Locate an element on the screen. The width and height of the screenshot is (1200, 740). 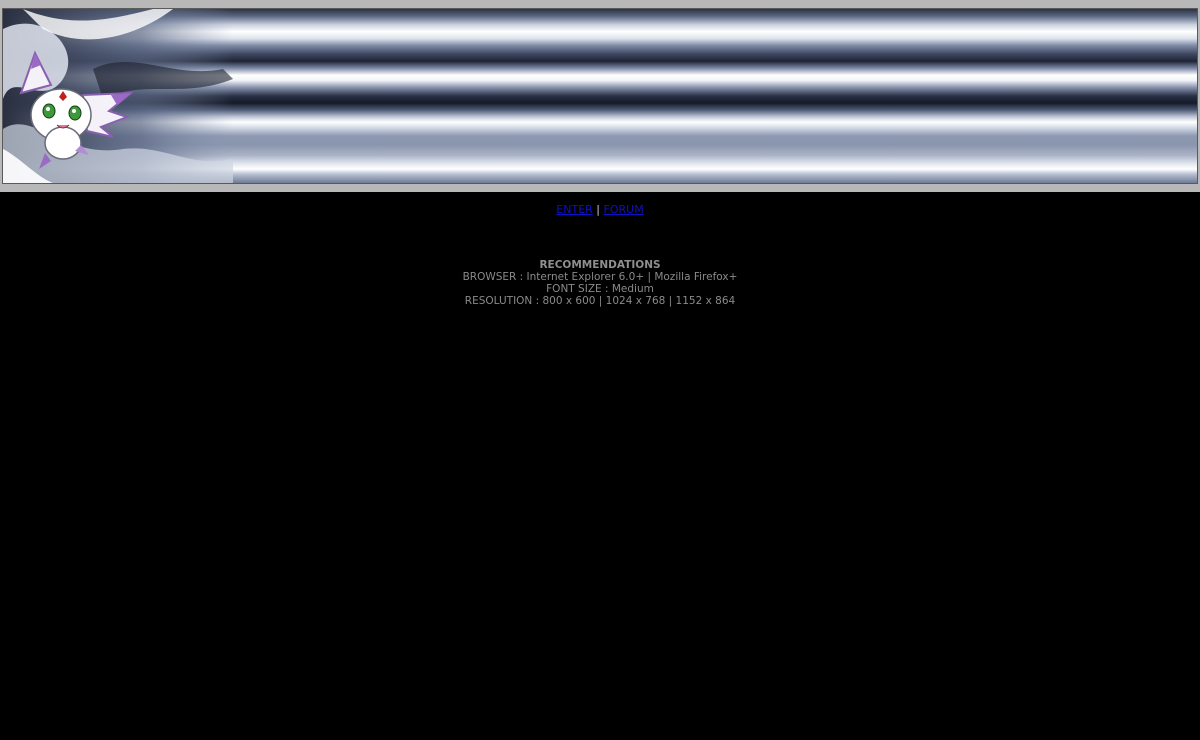
nav-links: ENTER | FORUM is located at coordinates (600, 209).